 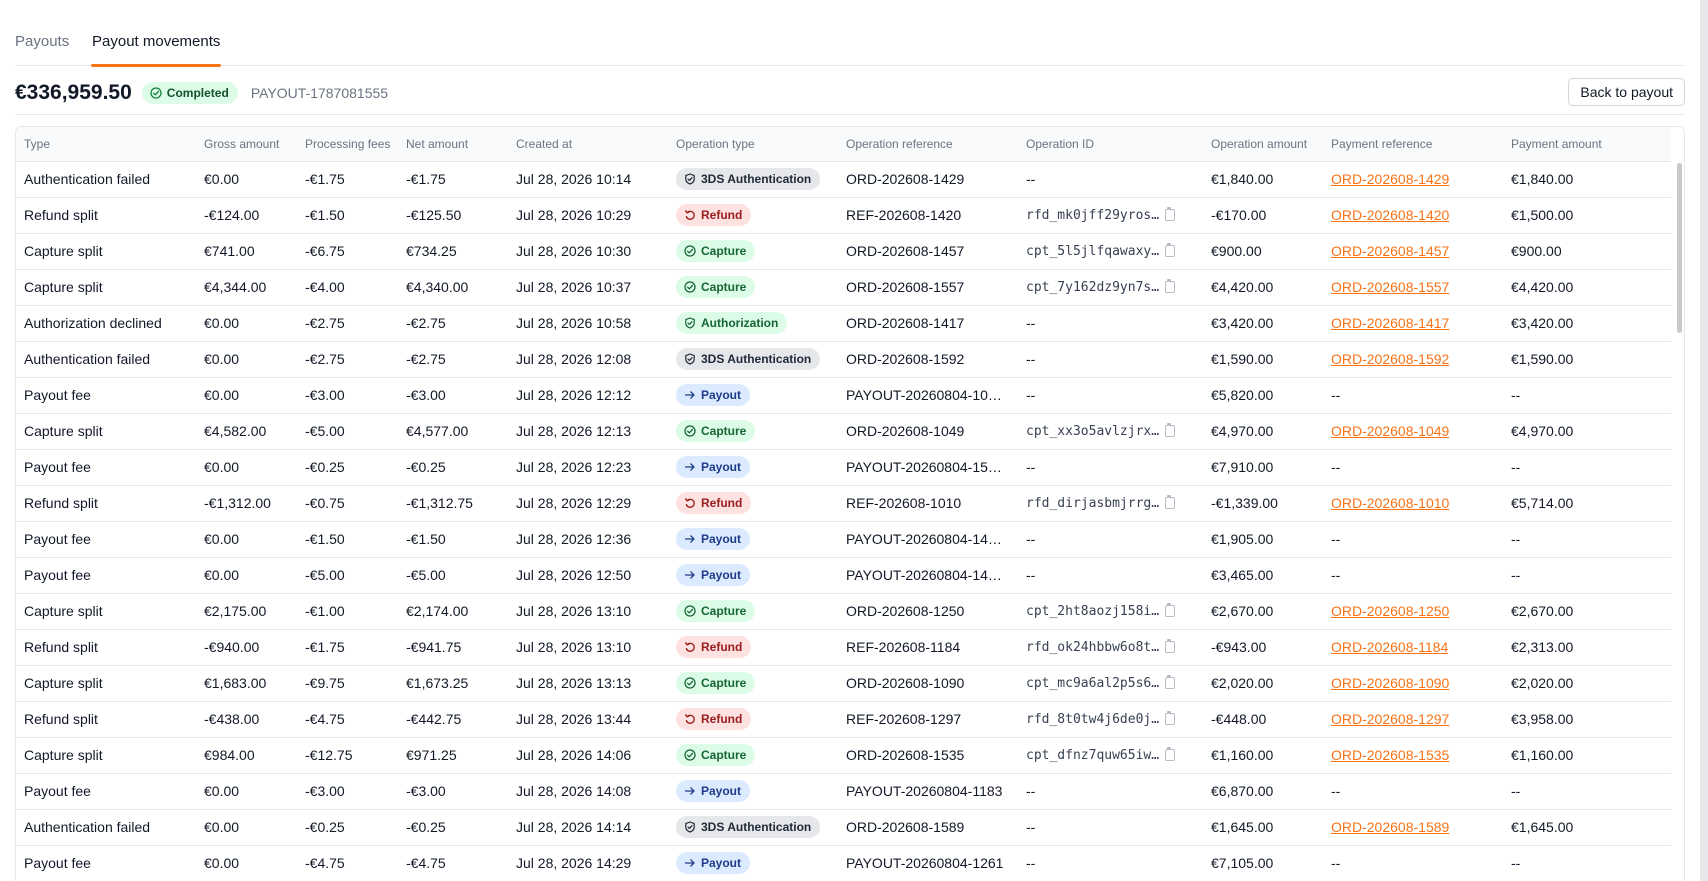 What do you see at coordinates (426, 323) in the screenshot?
I see `net-amount: -€2.75` at bounding box center [426, 323].